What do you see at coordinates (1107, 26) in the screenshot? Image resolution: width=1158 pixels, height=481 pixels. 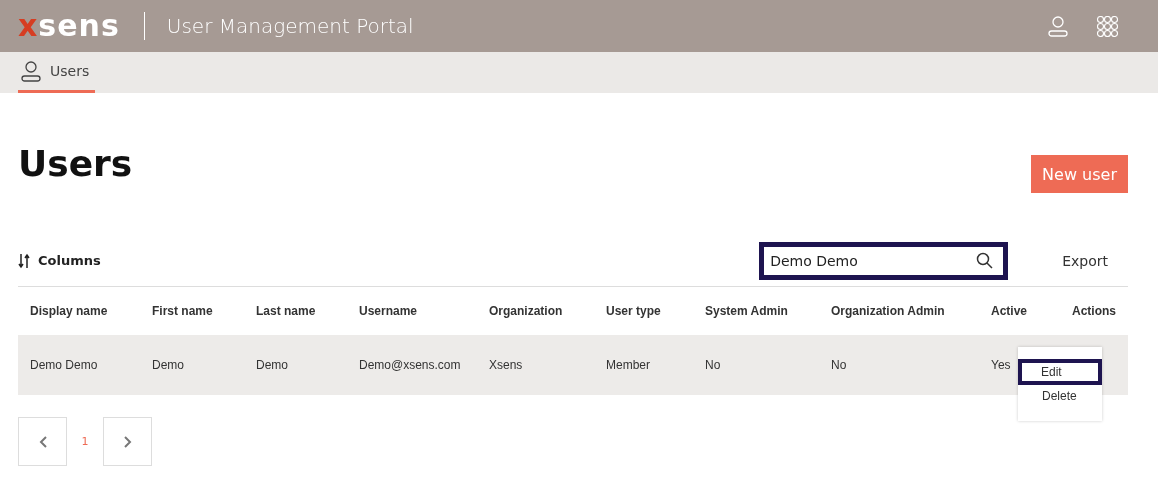 I see `apps-grid-icon` at bounding box center [1107, 26].